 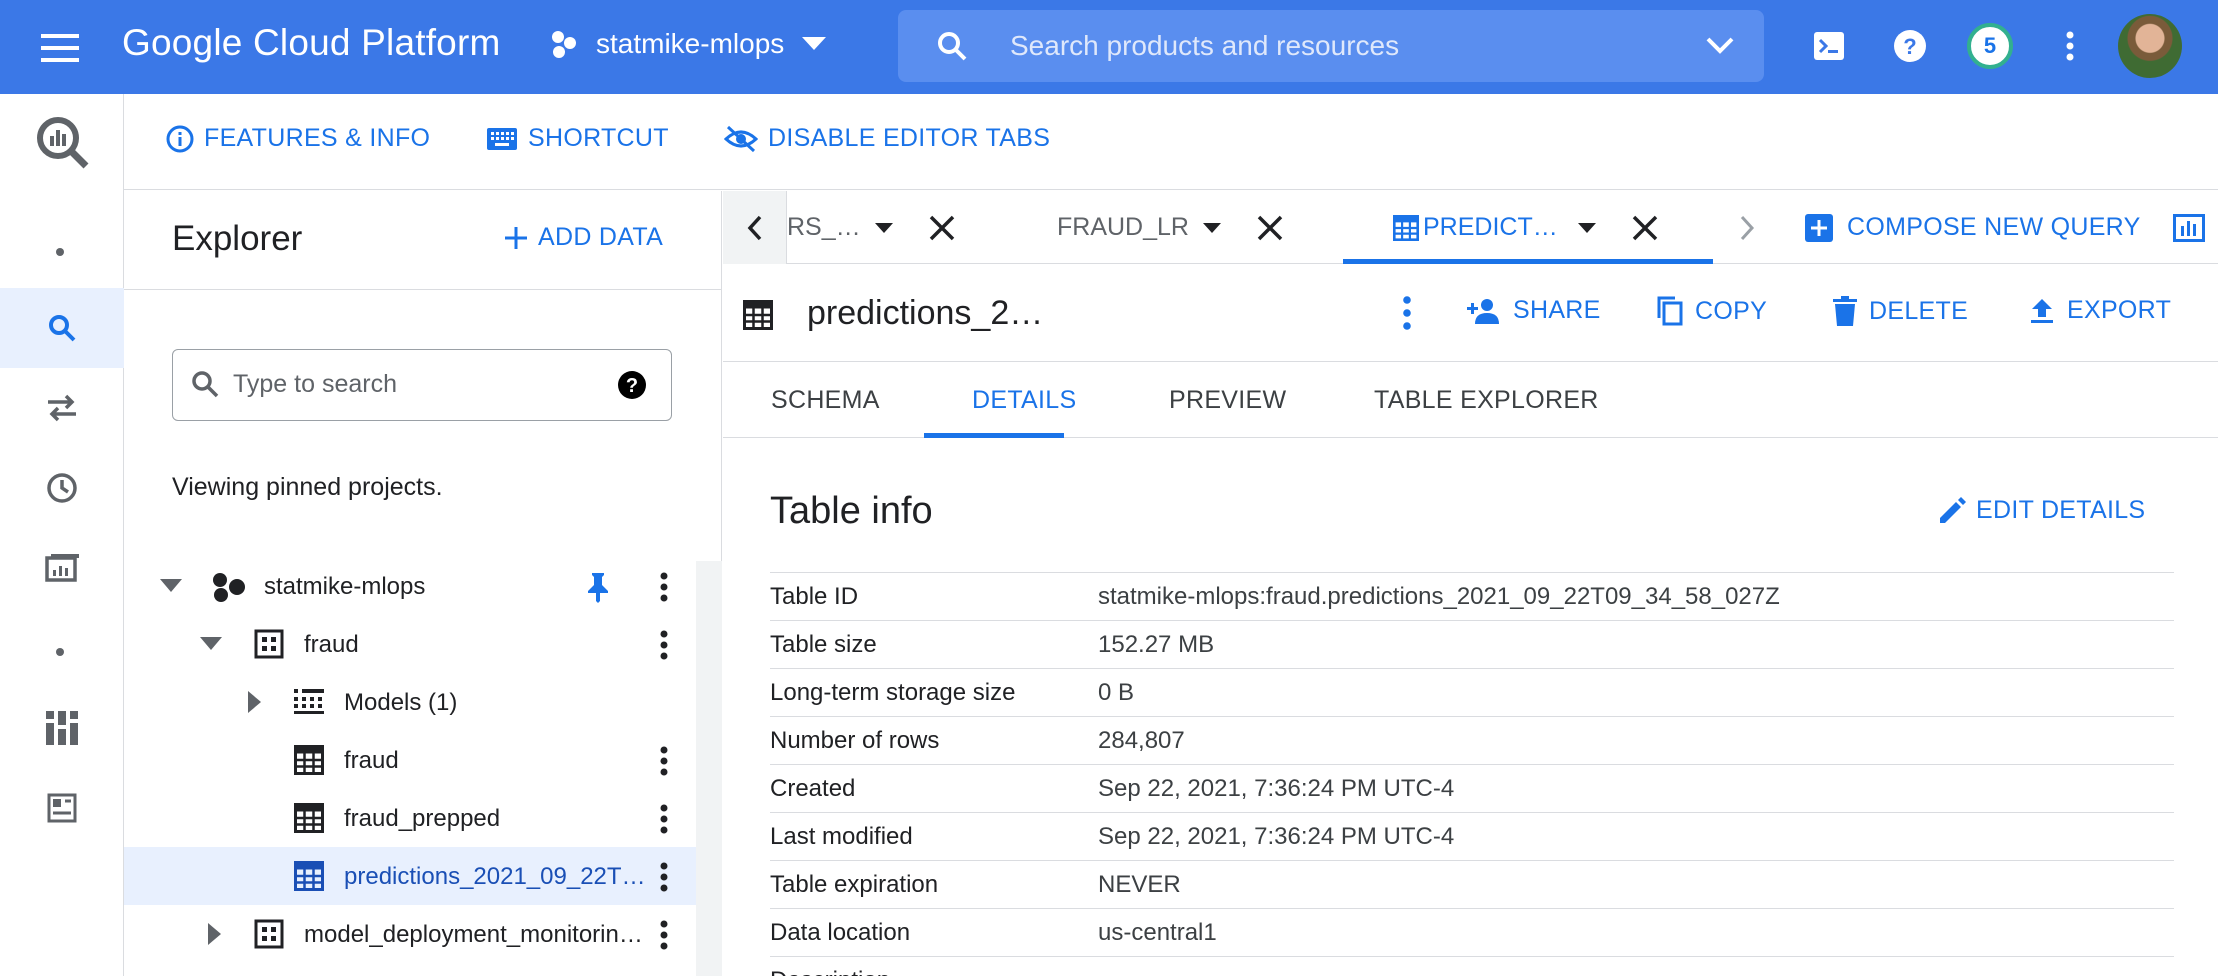 I want to click on brand-title: Google Cloud Platform, so click(x=311, y=43).